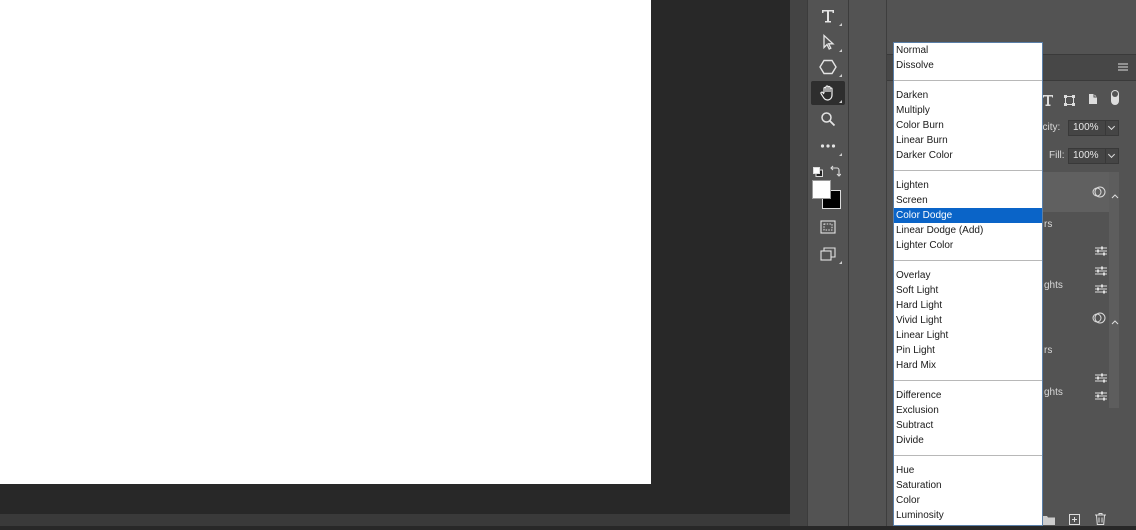 This screenshot has width=1136, height=530. What do you see at coordinates (968, 365) in the screenshot?
I see `blend-mode-option: Hard Mix` at bounding box center [968, 365].